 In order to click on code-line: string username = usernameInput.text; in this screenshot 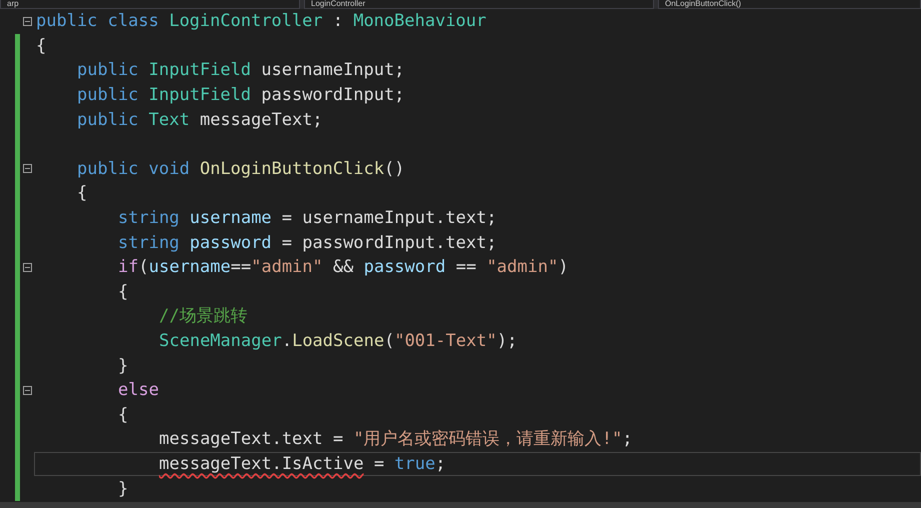, I will do `click(307, 218)`.